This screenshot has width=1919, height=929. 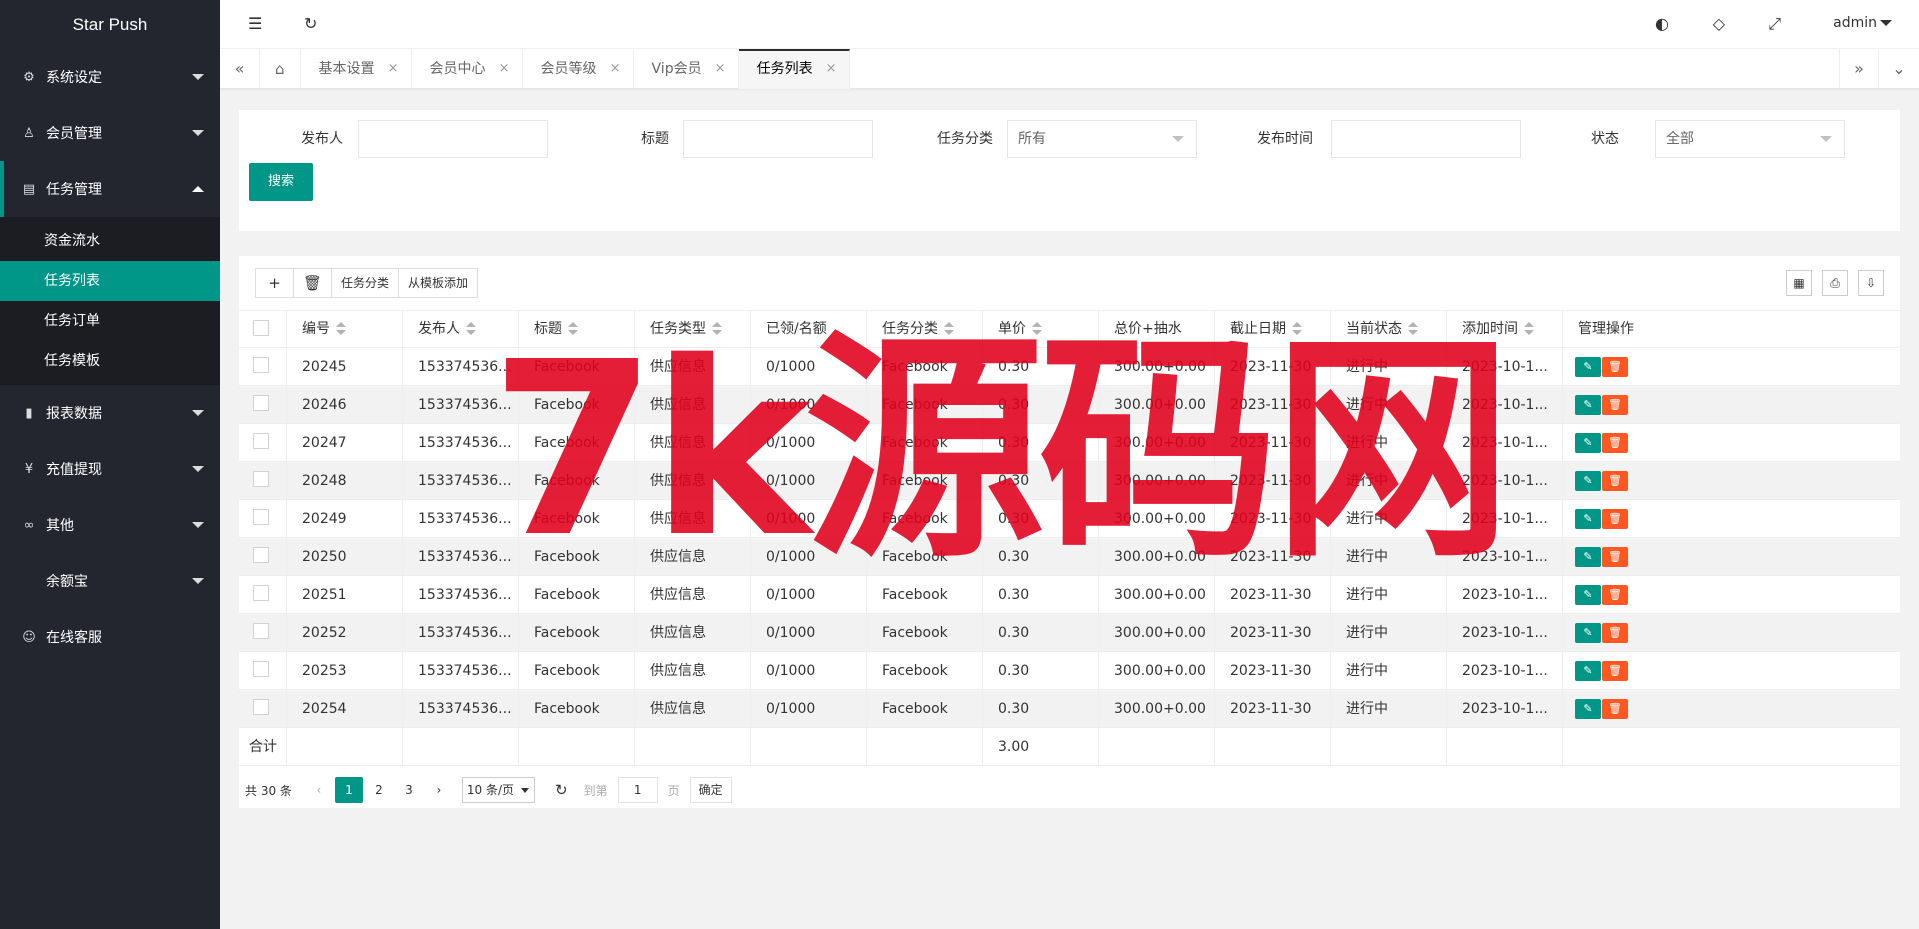 I want to click on delete-button: 🗑, so click(x=313, y=283).